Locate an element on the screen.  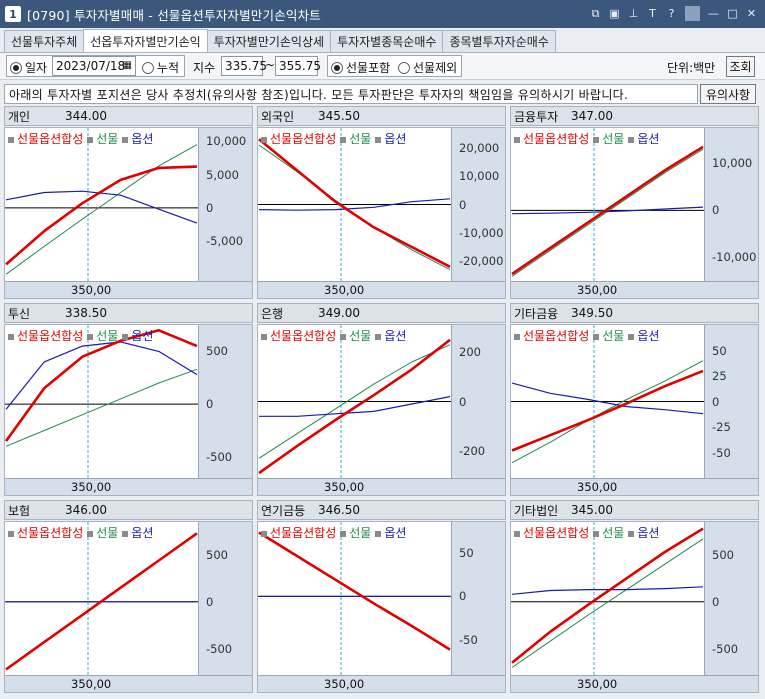
date-input: 2023/07/18 ▦ is located at coordinates (94, 66).